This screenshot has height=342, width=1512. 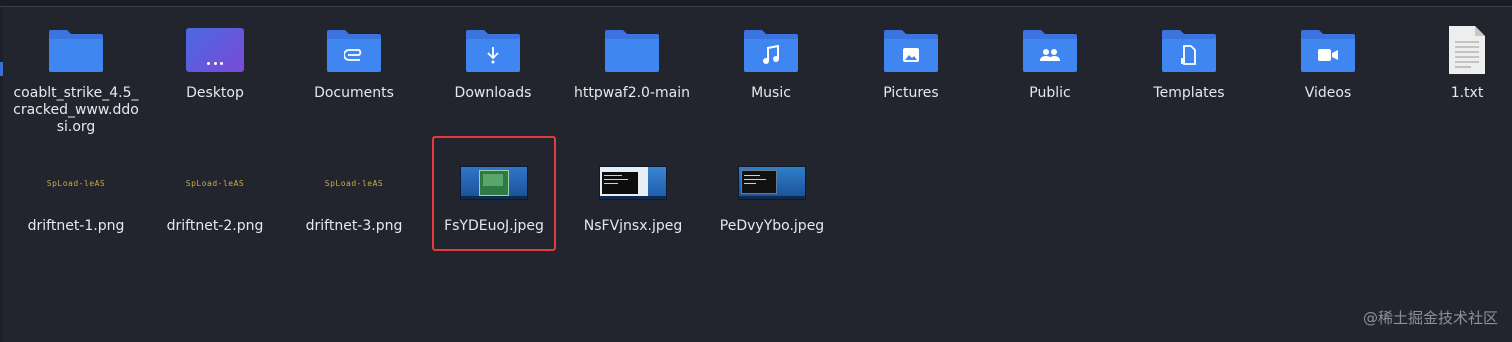 What do you see at coordinates (1430, 318) in the screenshot?
I see `watermark: @稀土掘金技术社区` at bounding box center [1430, 318].